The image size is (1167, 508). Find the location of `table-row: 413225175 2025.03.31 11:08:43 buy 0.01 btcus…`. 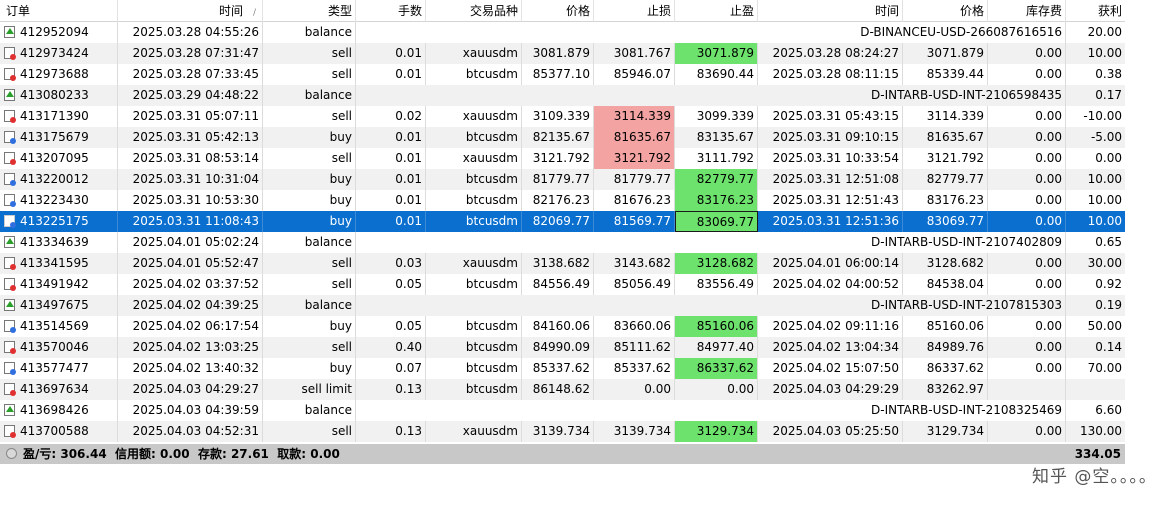

table-row: 413225175 2025.03.31 11:08:43 buy 0.01 btcus… is located at coordinates (562, 221).